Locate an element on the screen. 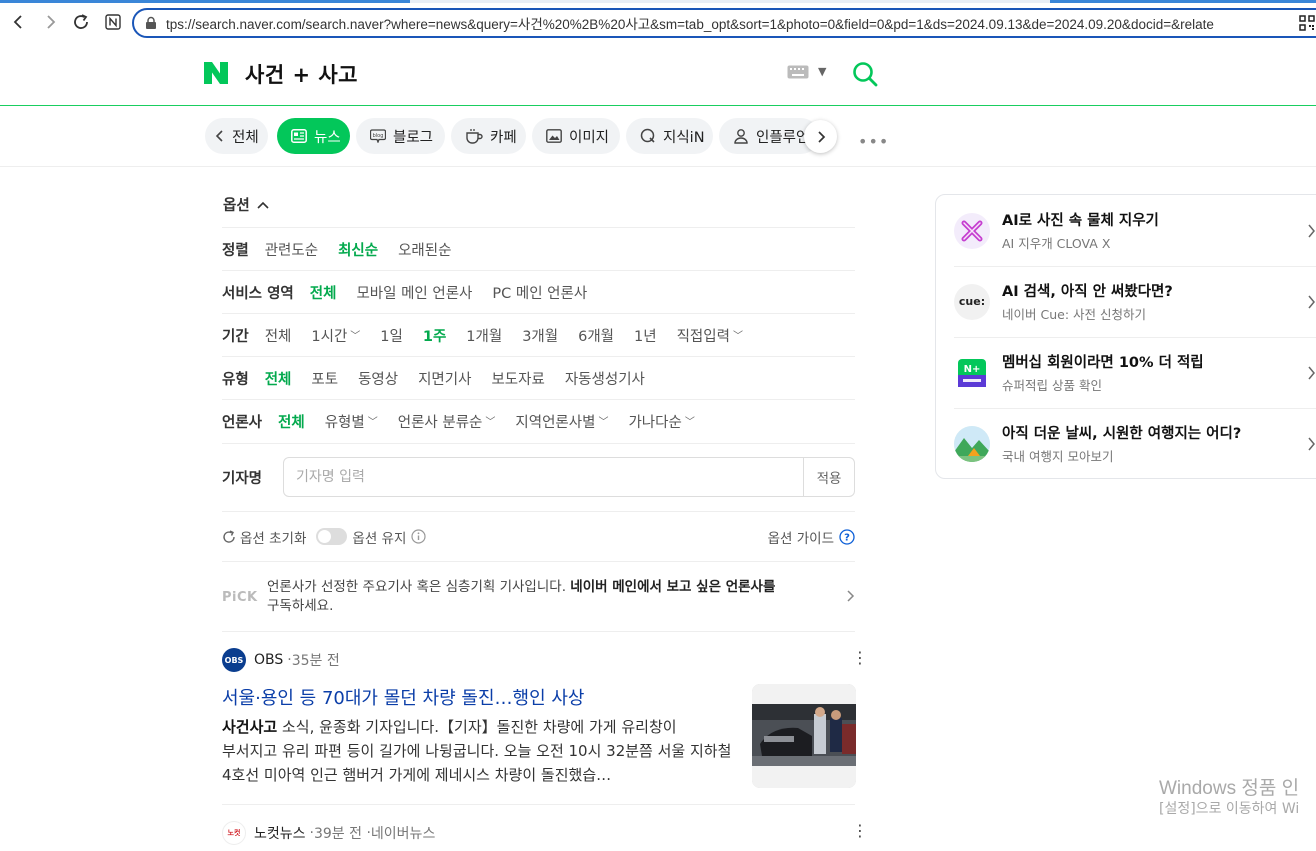 The width and height of the screenshot is (1316, 851). press-by-region: 지역언론사별 ﹀ is located at coordinates (561, 421).